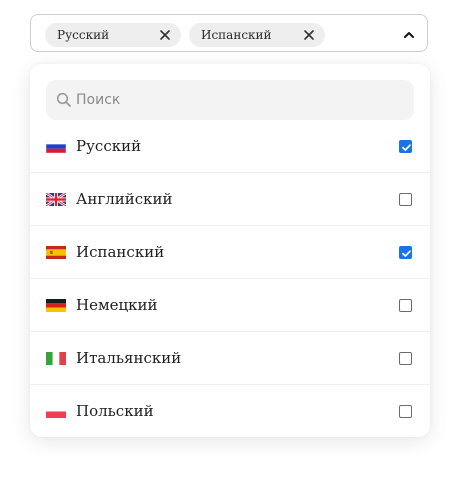  I want to click on option-english: Английский, so click(230, 199).